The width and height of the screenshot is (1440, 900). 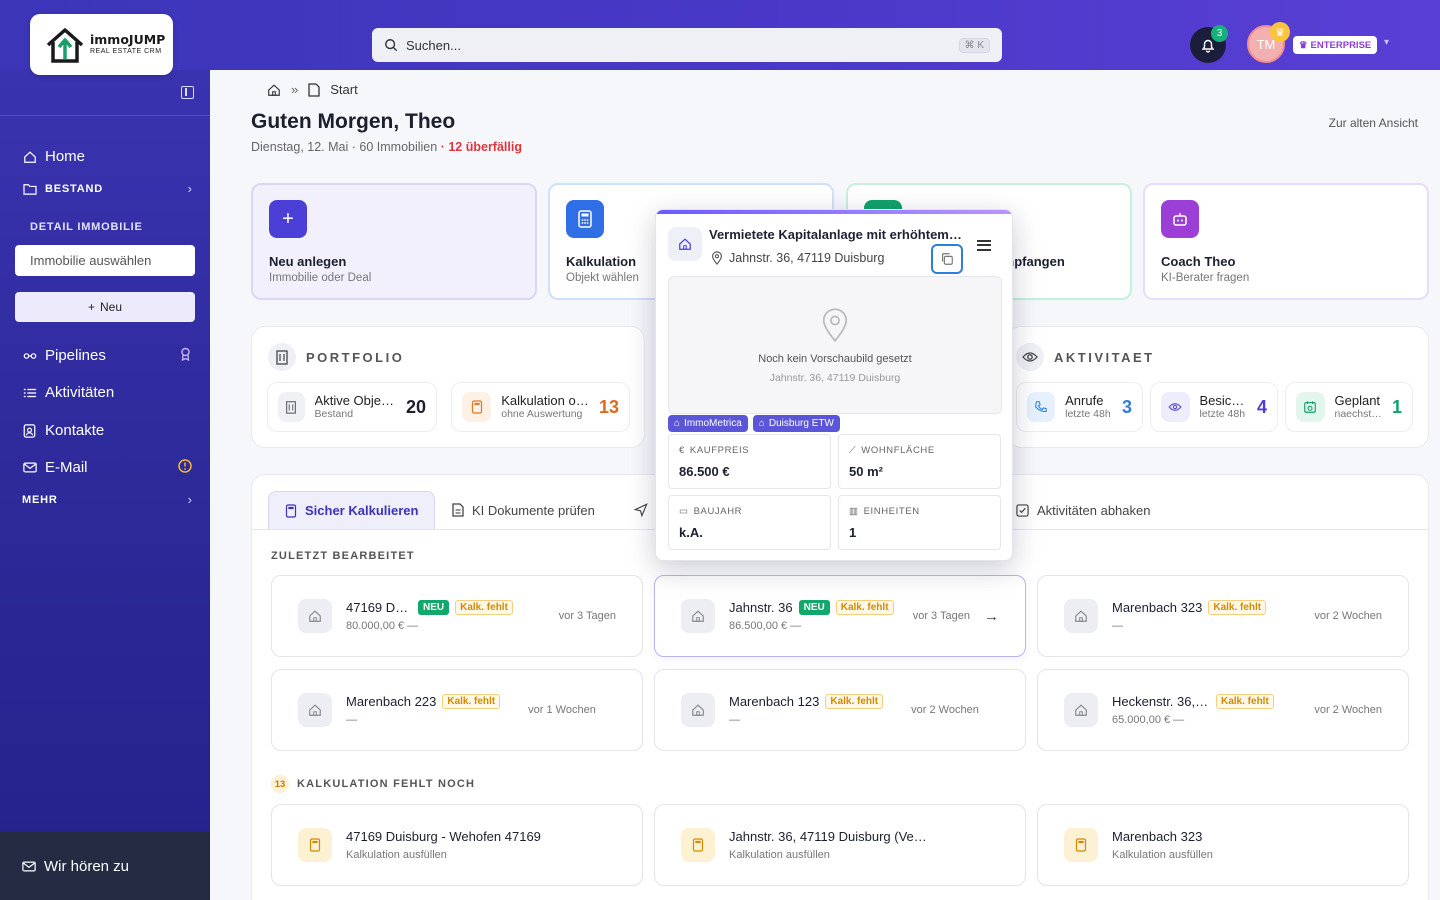 I want to click on tab-label: KI Dokumente prüfen, so click(x=533, y=510).